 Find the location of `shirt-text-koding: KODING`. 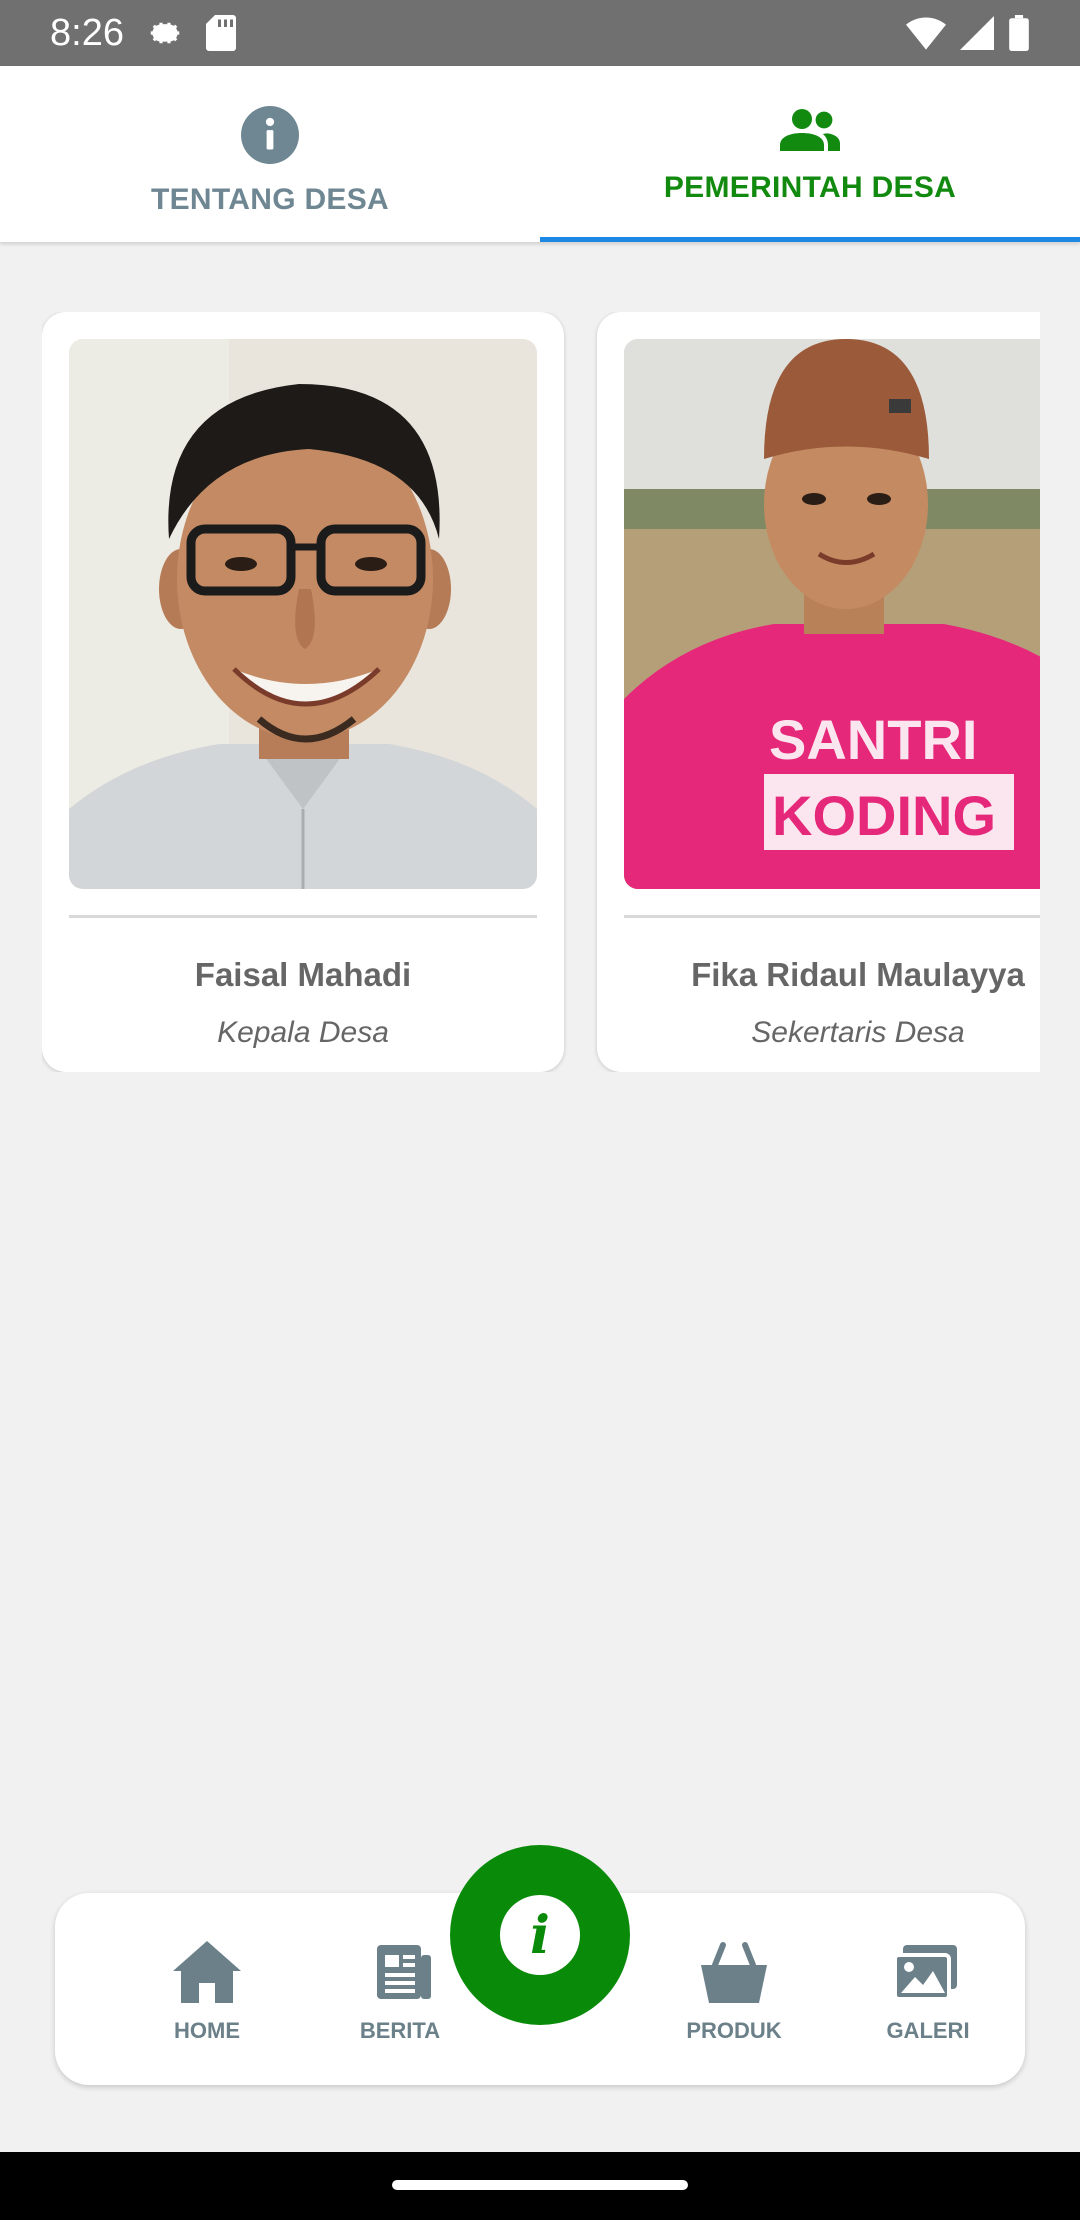

shirt-text-koding: KODING is located at coordinates (884, 815).